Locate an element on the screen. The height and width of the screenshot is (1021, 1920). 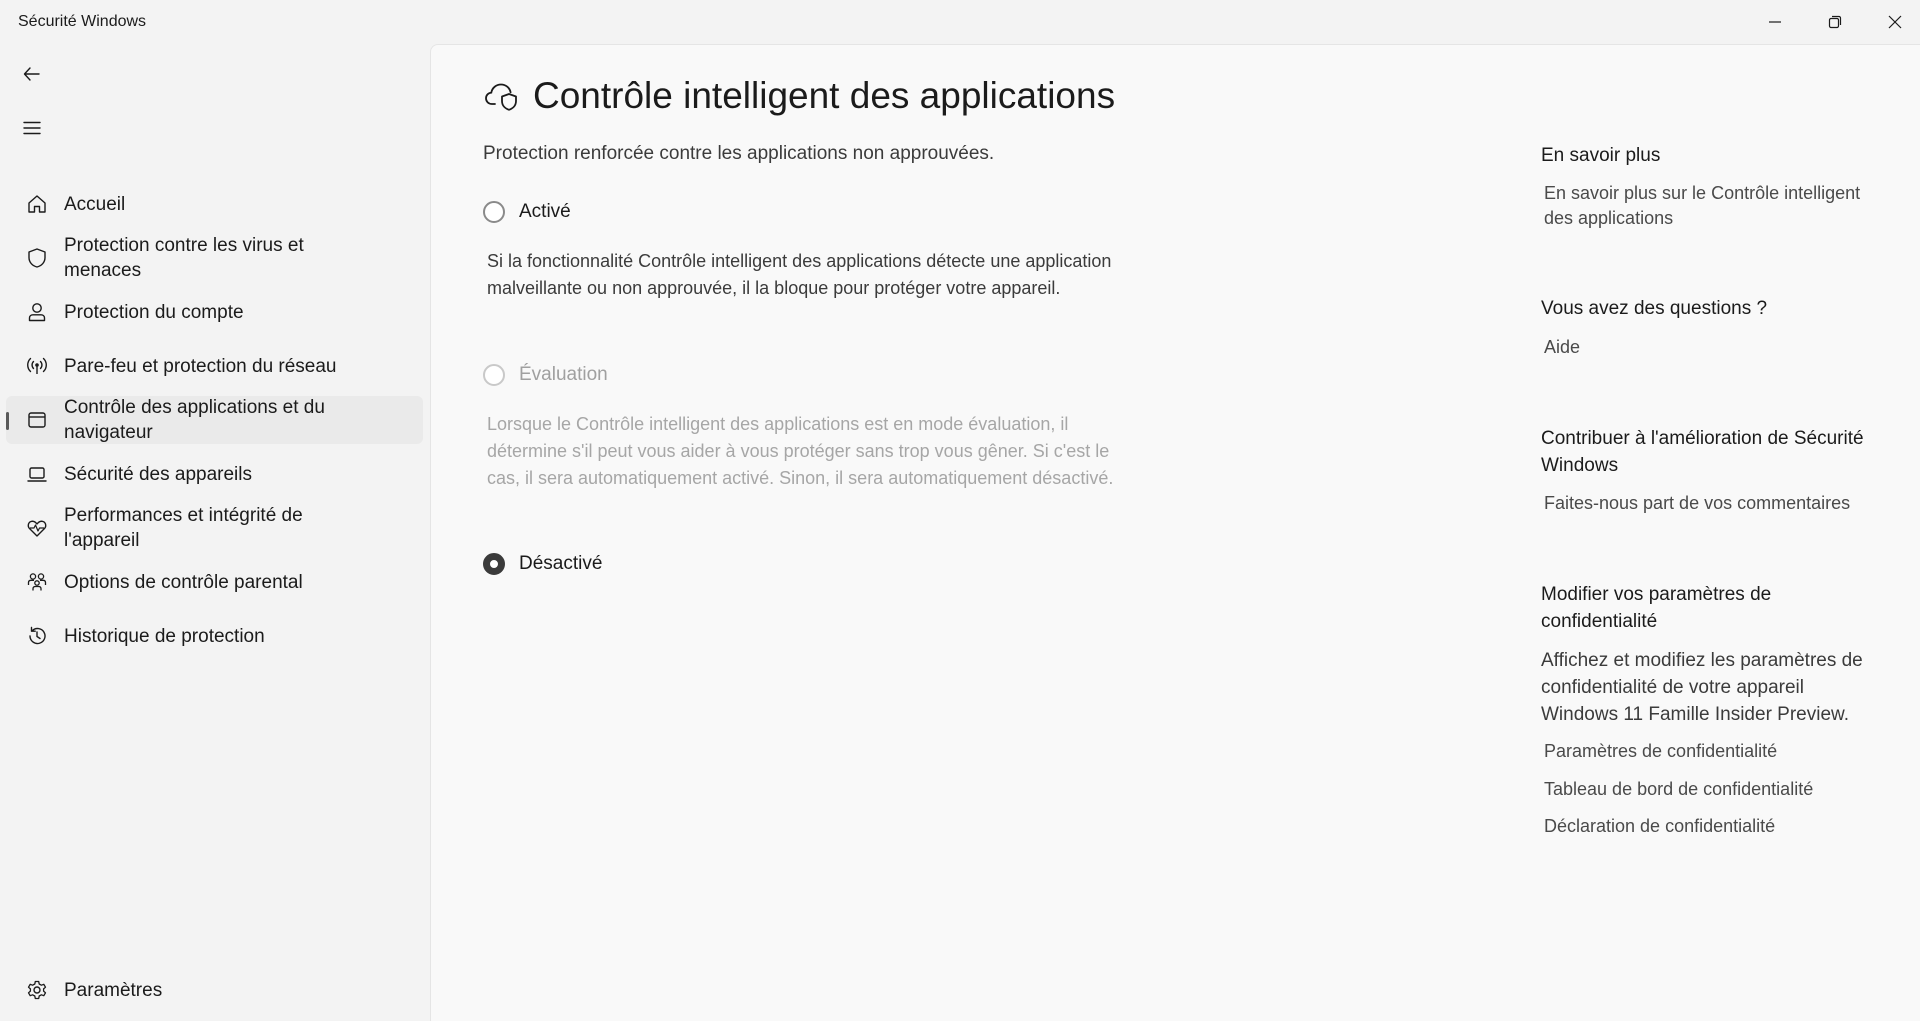
sidebar-item-device-performance: Performances et intégrité de l'appareil is located at coordinates (214, 528).